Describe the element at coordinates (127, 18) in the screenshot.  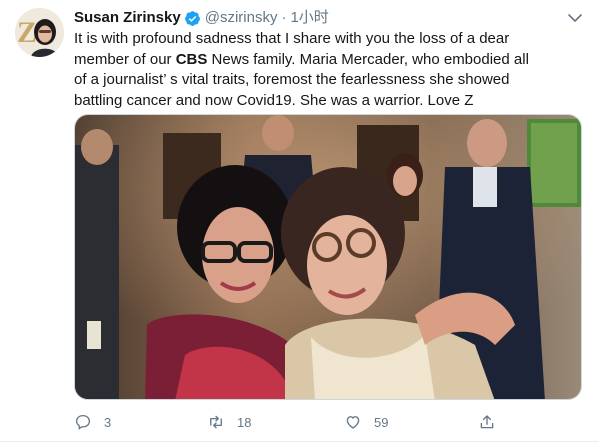
I see `display-name: Susan Zirinsky` at that location.